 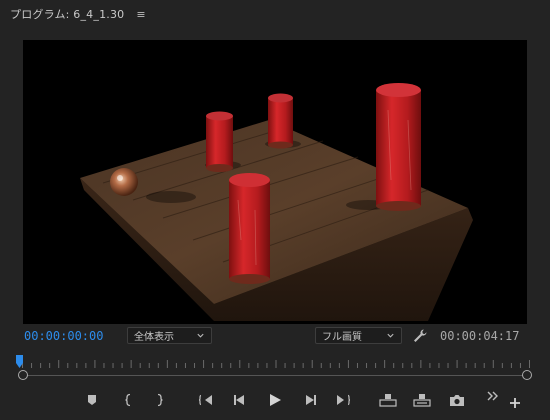 I want to click on panel-header: プログラム: 6_4_1.30 ≡, so click(x=275, y=14).